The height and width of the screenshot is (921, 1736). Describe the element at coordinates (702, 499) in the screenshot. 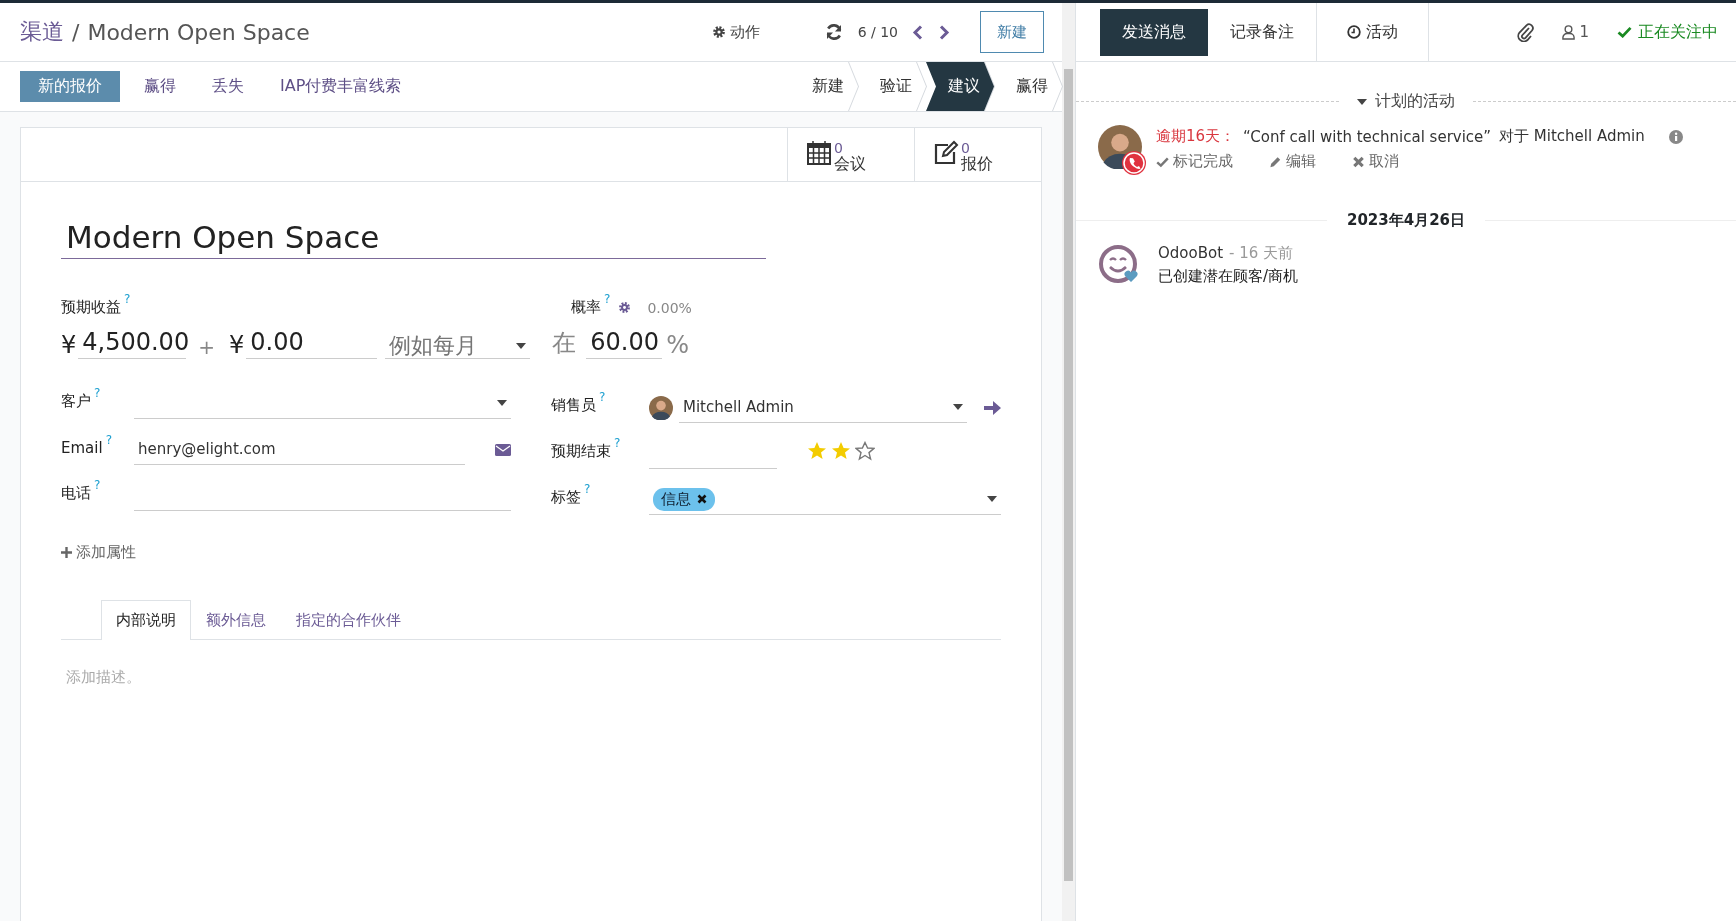

I see `remove-icon` at that location.